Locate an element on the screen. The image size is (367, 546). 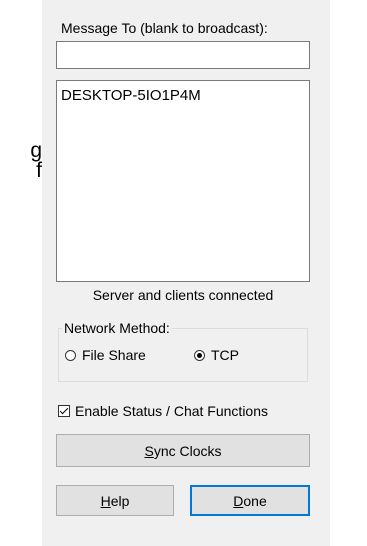
sync-label-rest: ync Clocks is located at coordinates (187, 450).